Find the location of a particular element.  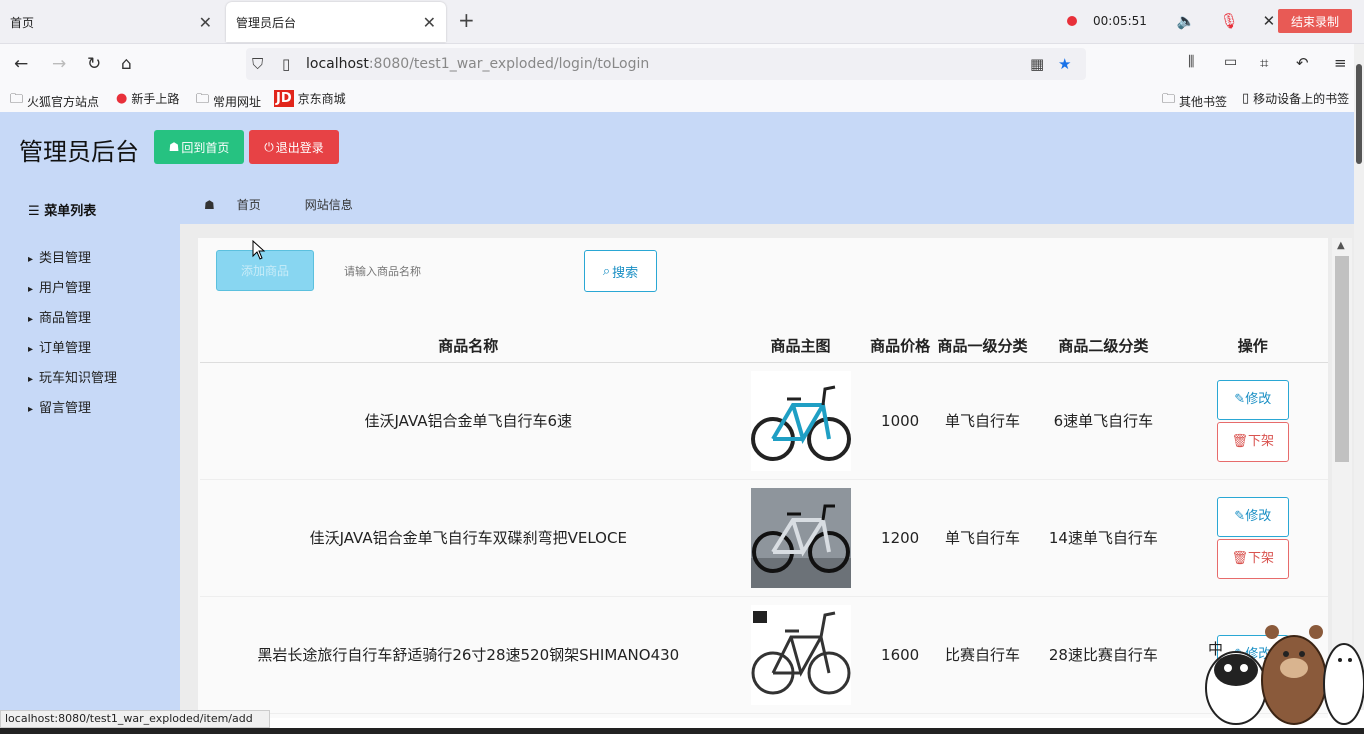

bicycle-image is located at coordinates (800, 537).